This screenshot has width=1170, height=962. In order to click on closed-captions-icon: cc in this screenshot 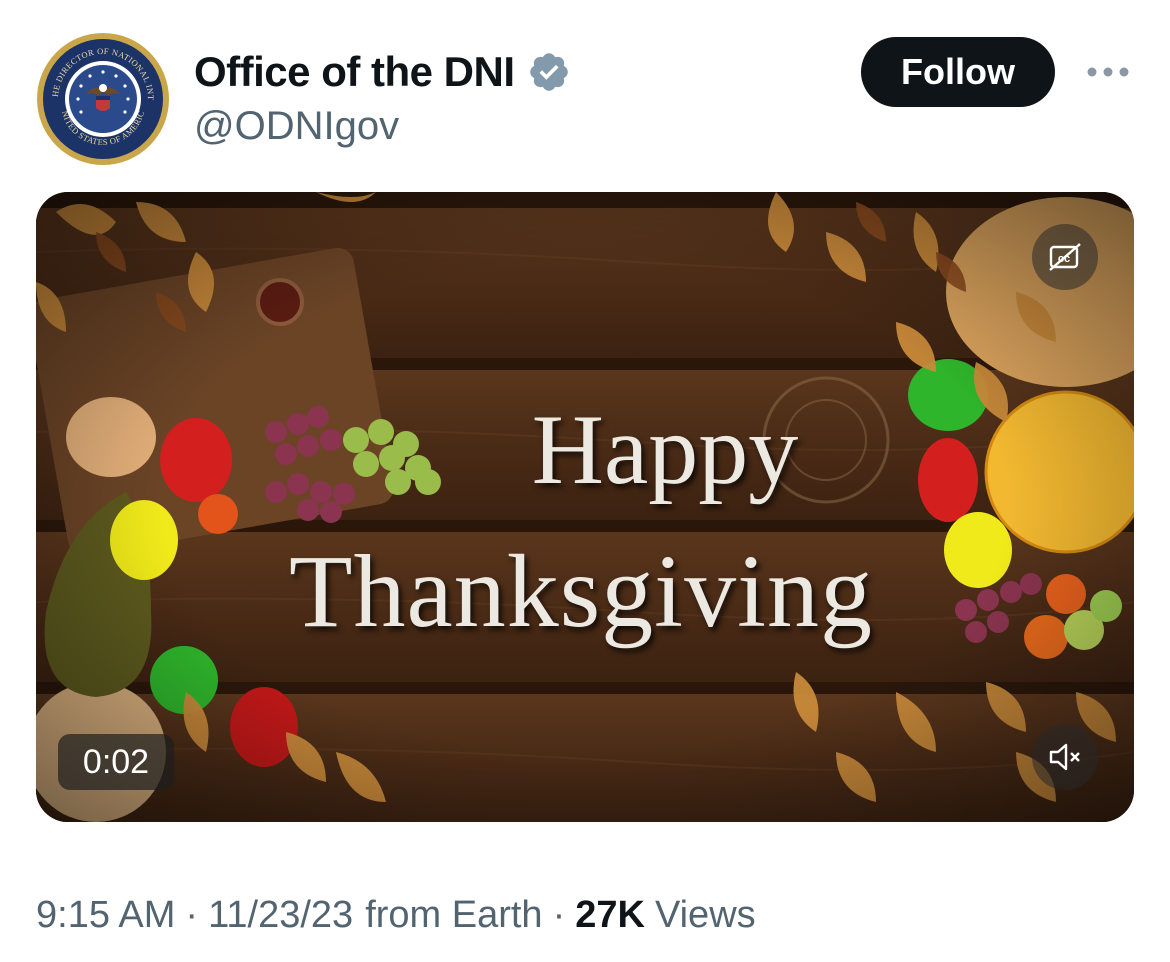, I will do `click(1065, 257)`.